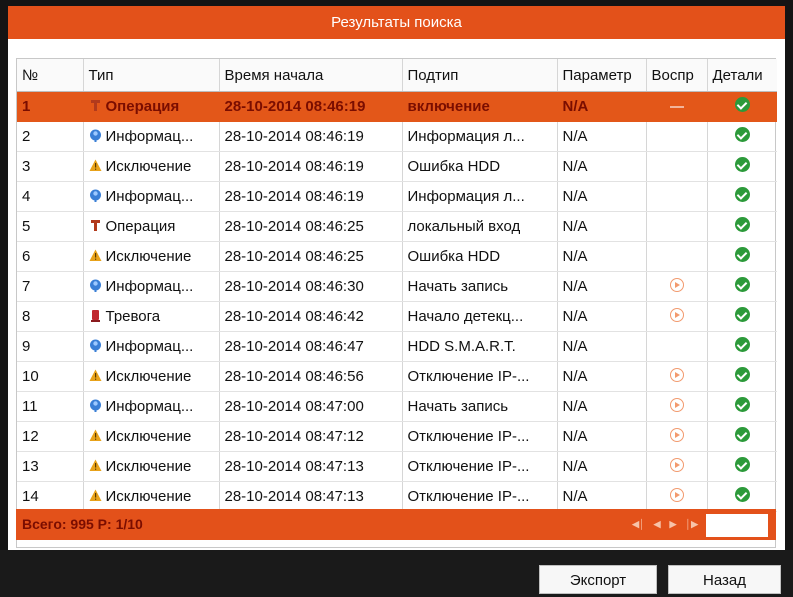 The height and width of the screenshot is (597, 793). What do you see at coordinates (151, 75) in the screenshot?
I see `column-header-type: Тип` at bounding box center [151, 75].